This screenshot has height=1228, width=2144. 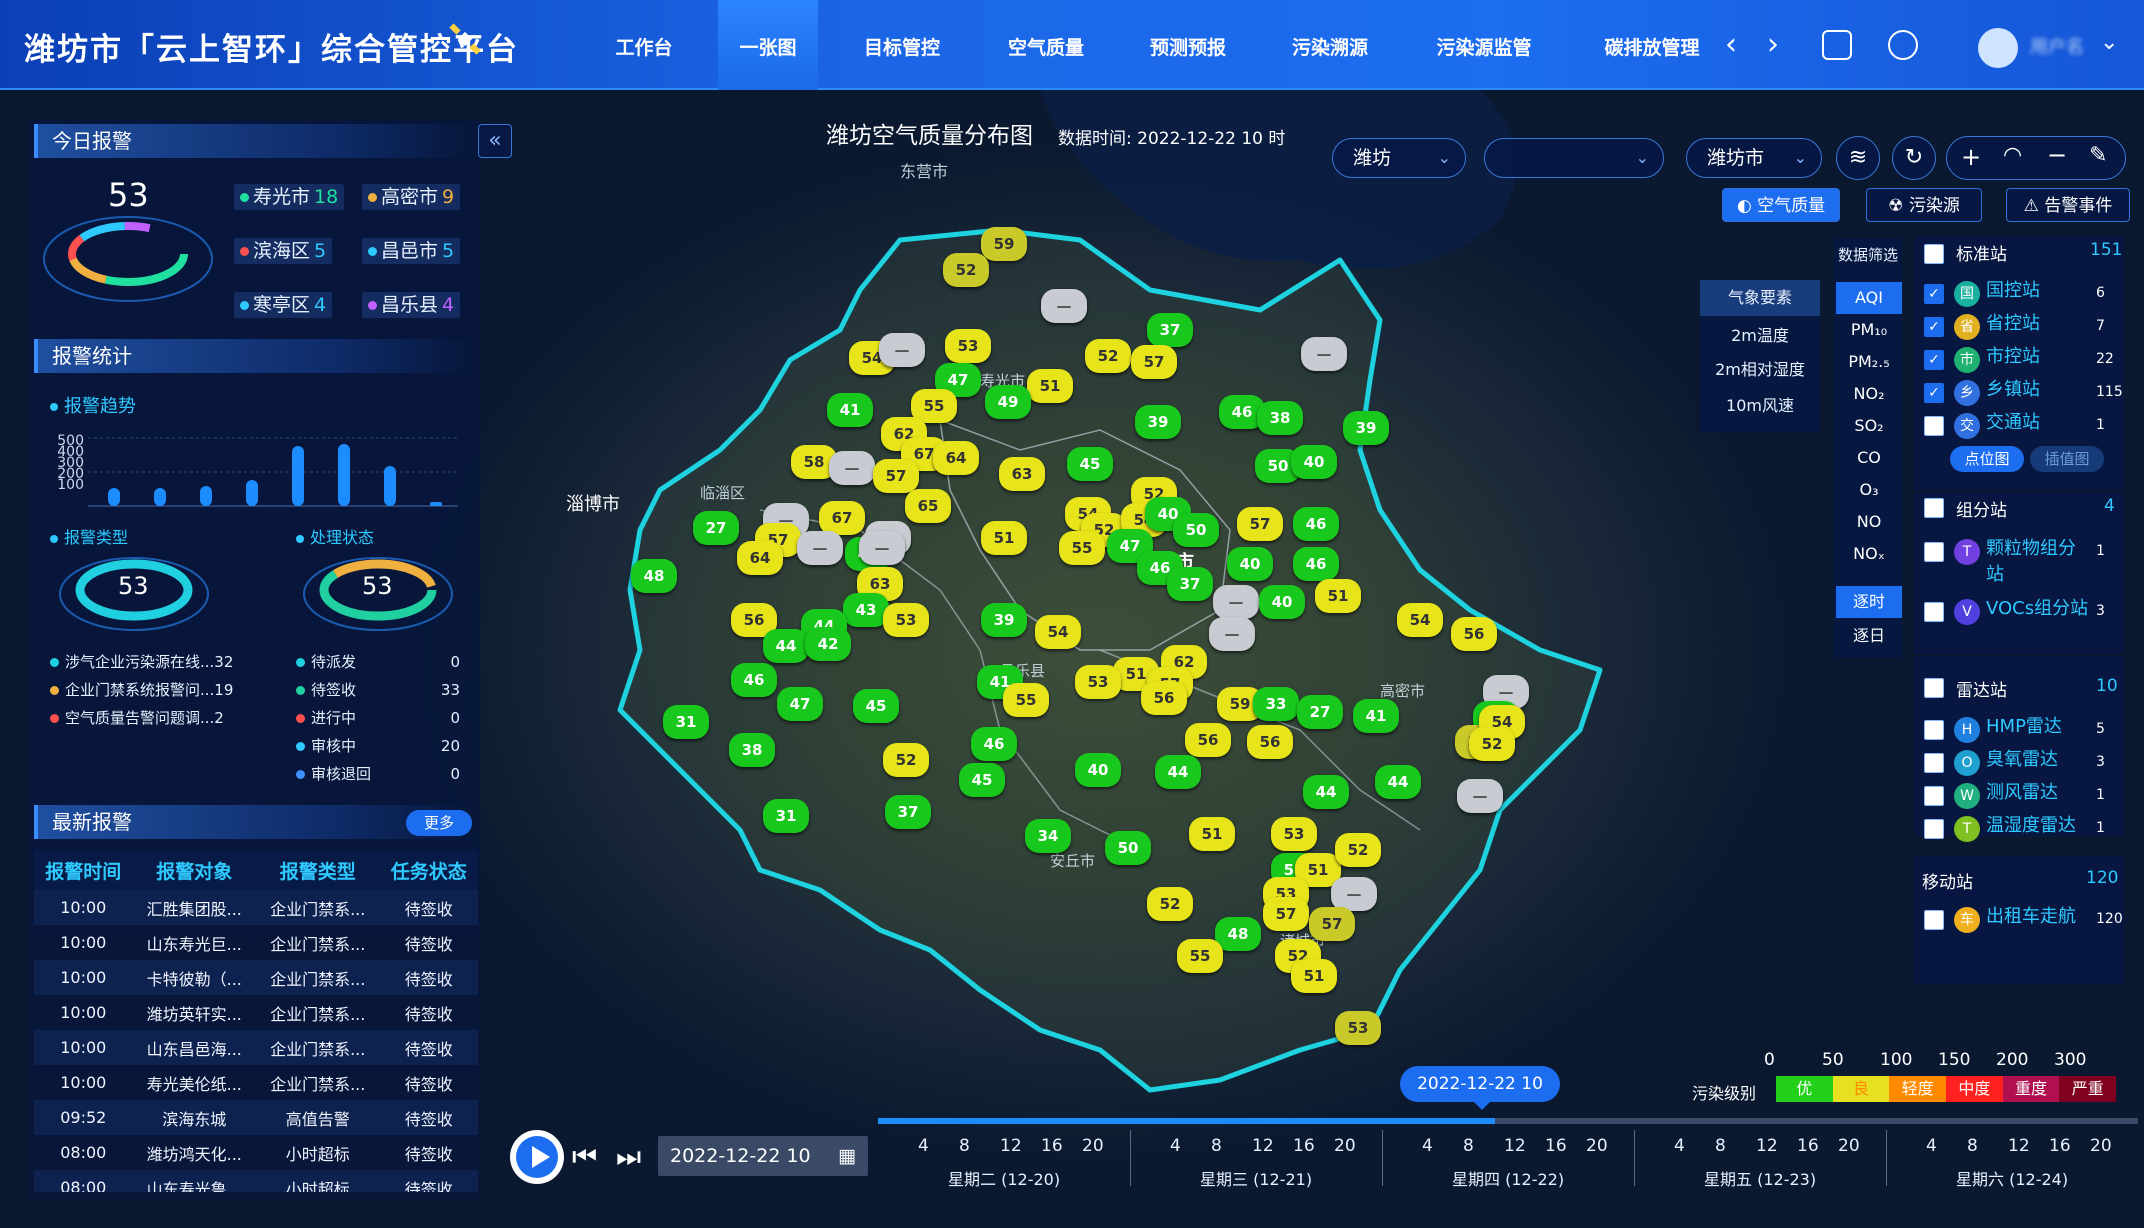 I want to click on alarm-region-hanting: 寒亭区 4, so click(x=283, y=305).